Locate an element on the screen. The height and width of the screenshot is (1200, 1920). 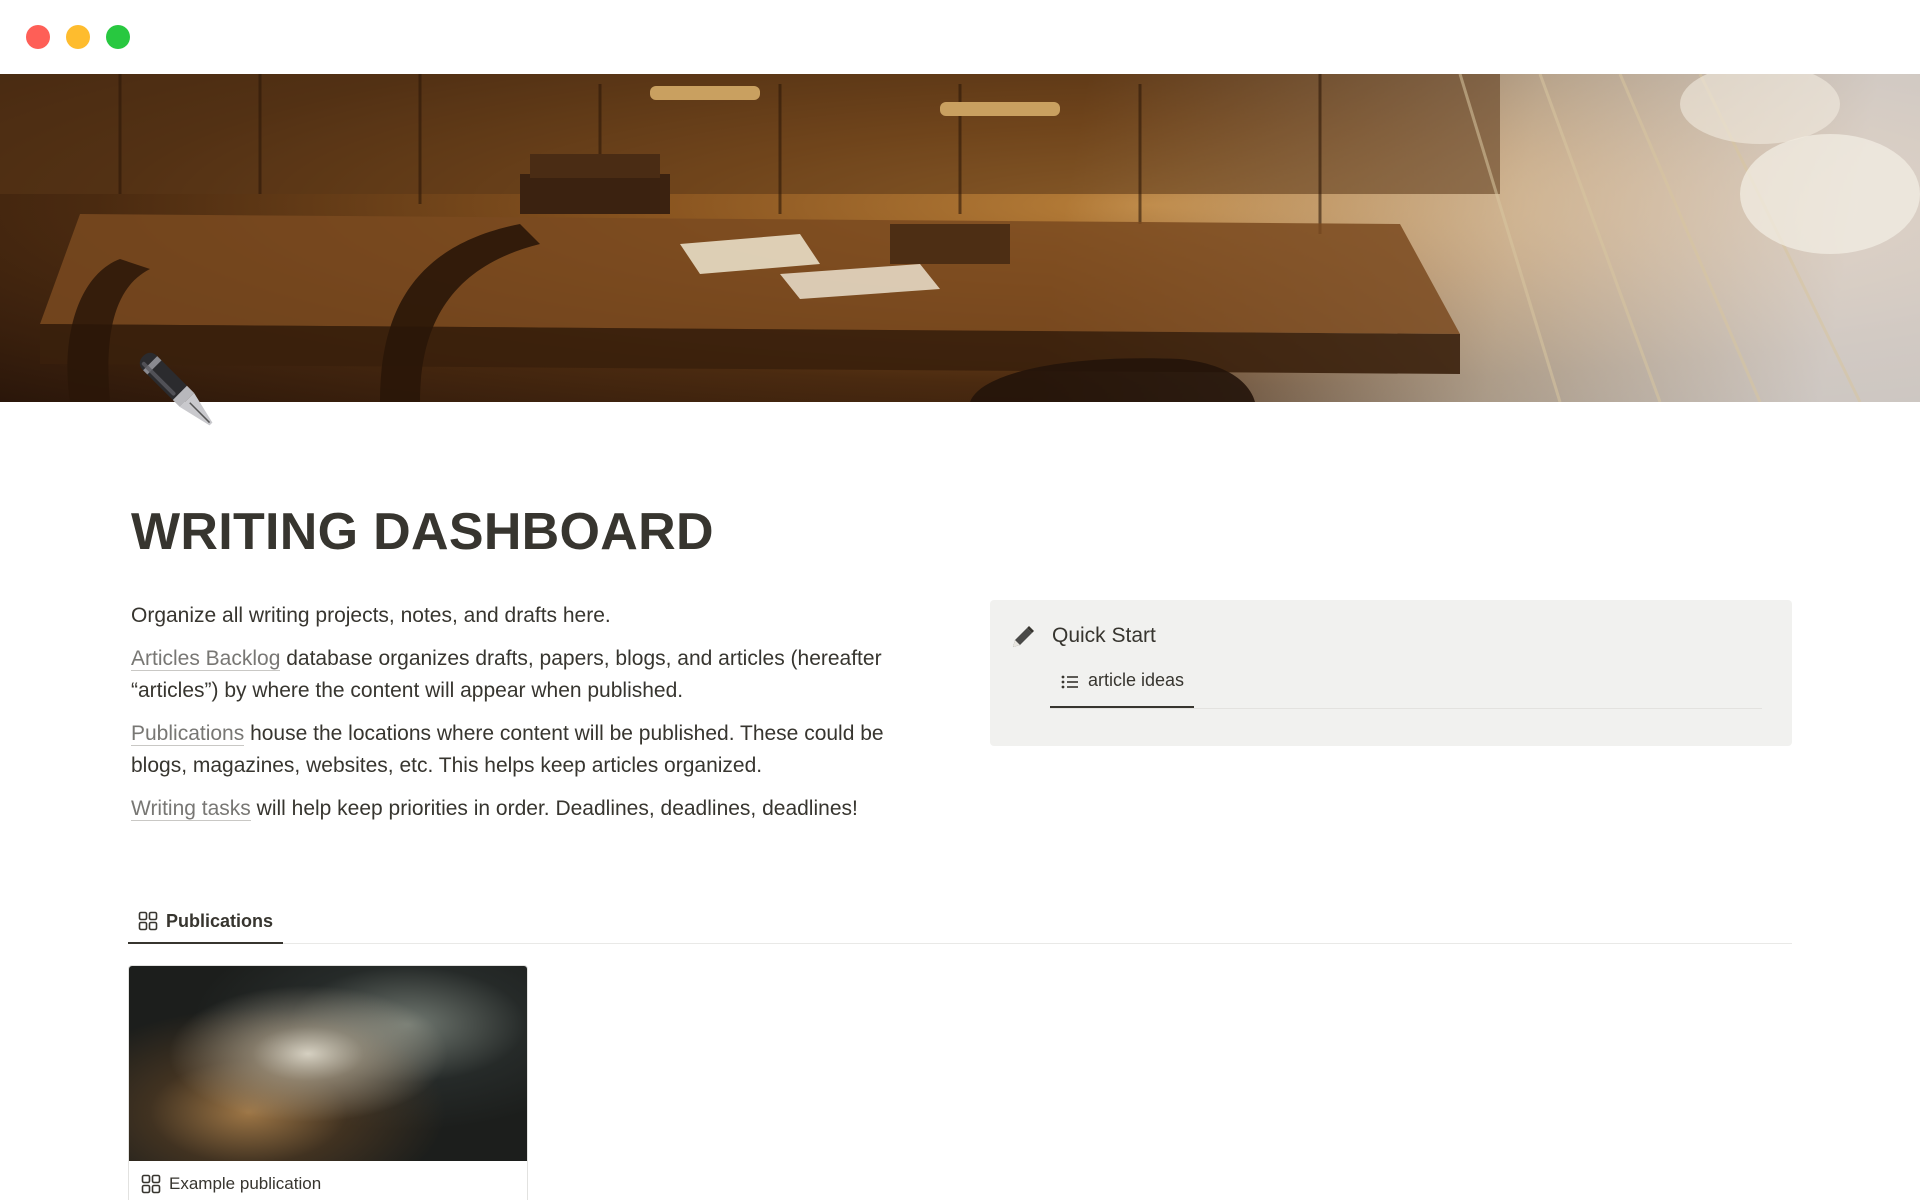
publications-link: Publications is located at coordinates (188, 734).